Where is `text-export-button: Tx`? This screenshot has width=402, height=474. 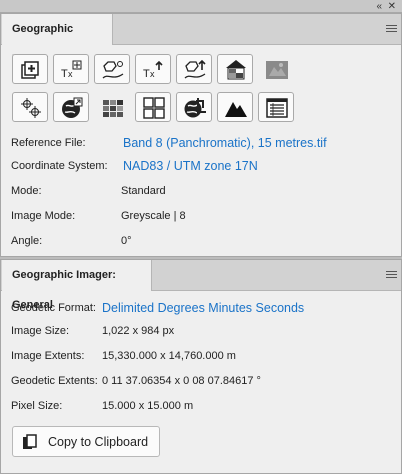 text-export-button: Tx is located at coordinates (153, 69).